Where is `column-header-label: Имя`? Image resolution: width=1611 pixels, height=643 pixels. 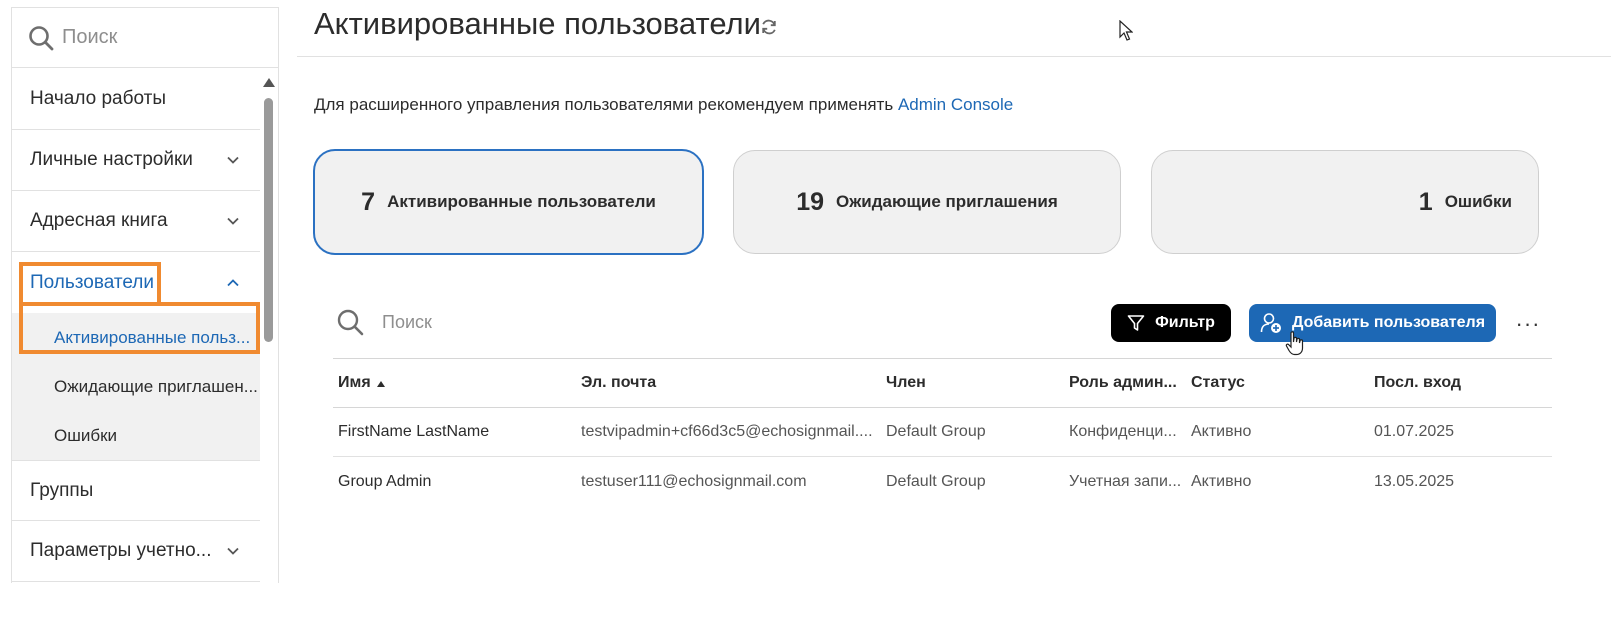 column-header-label: Имя is located at coordinates (354, 382).